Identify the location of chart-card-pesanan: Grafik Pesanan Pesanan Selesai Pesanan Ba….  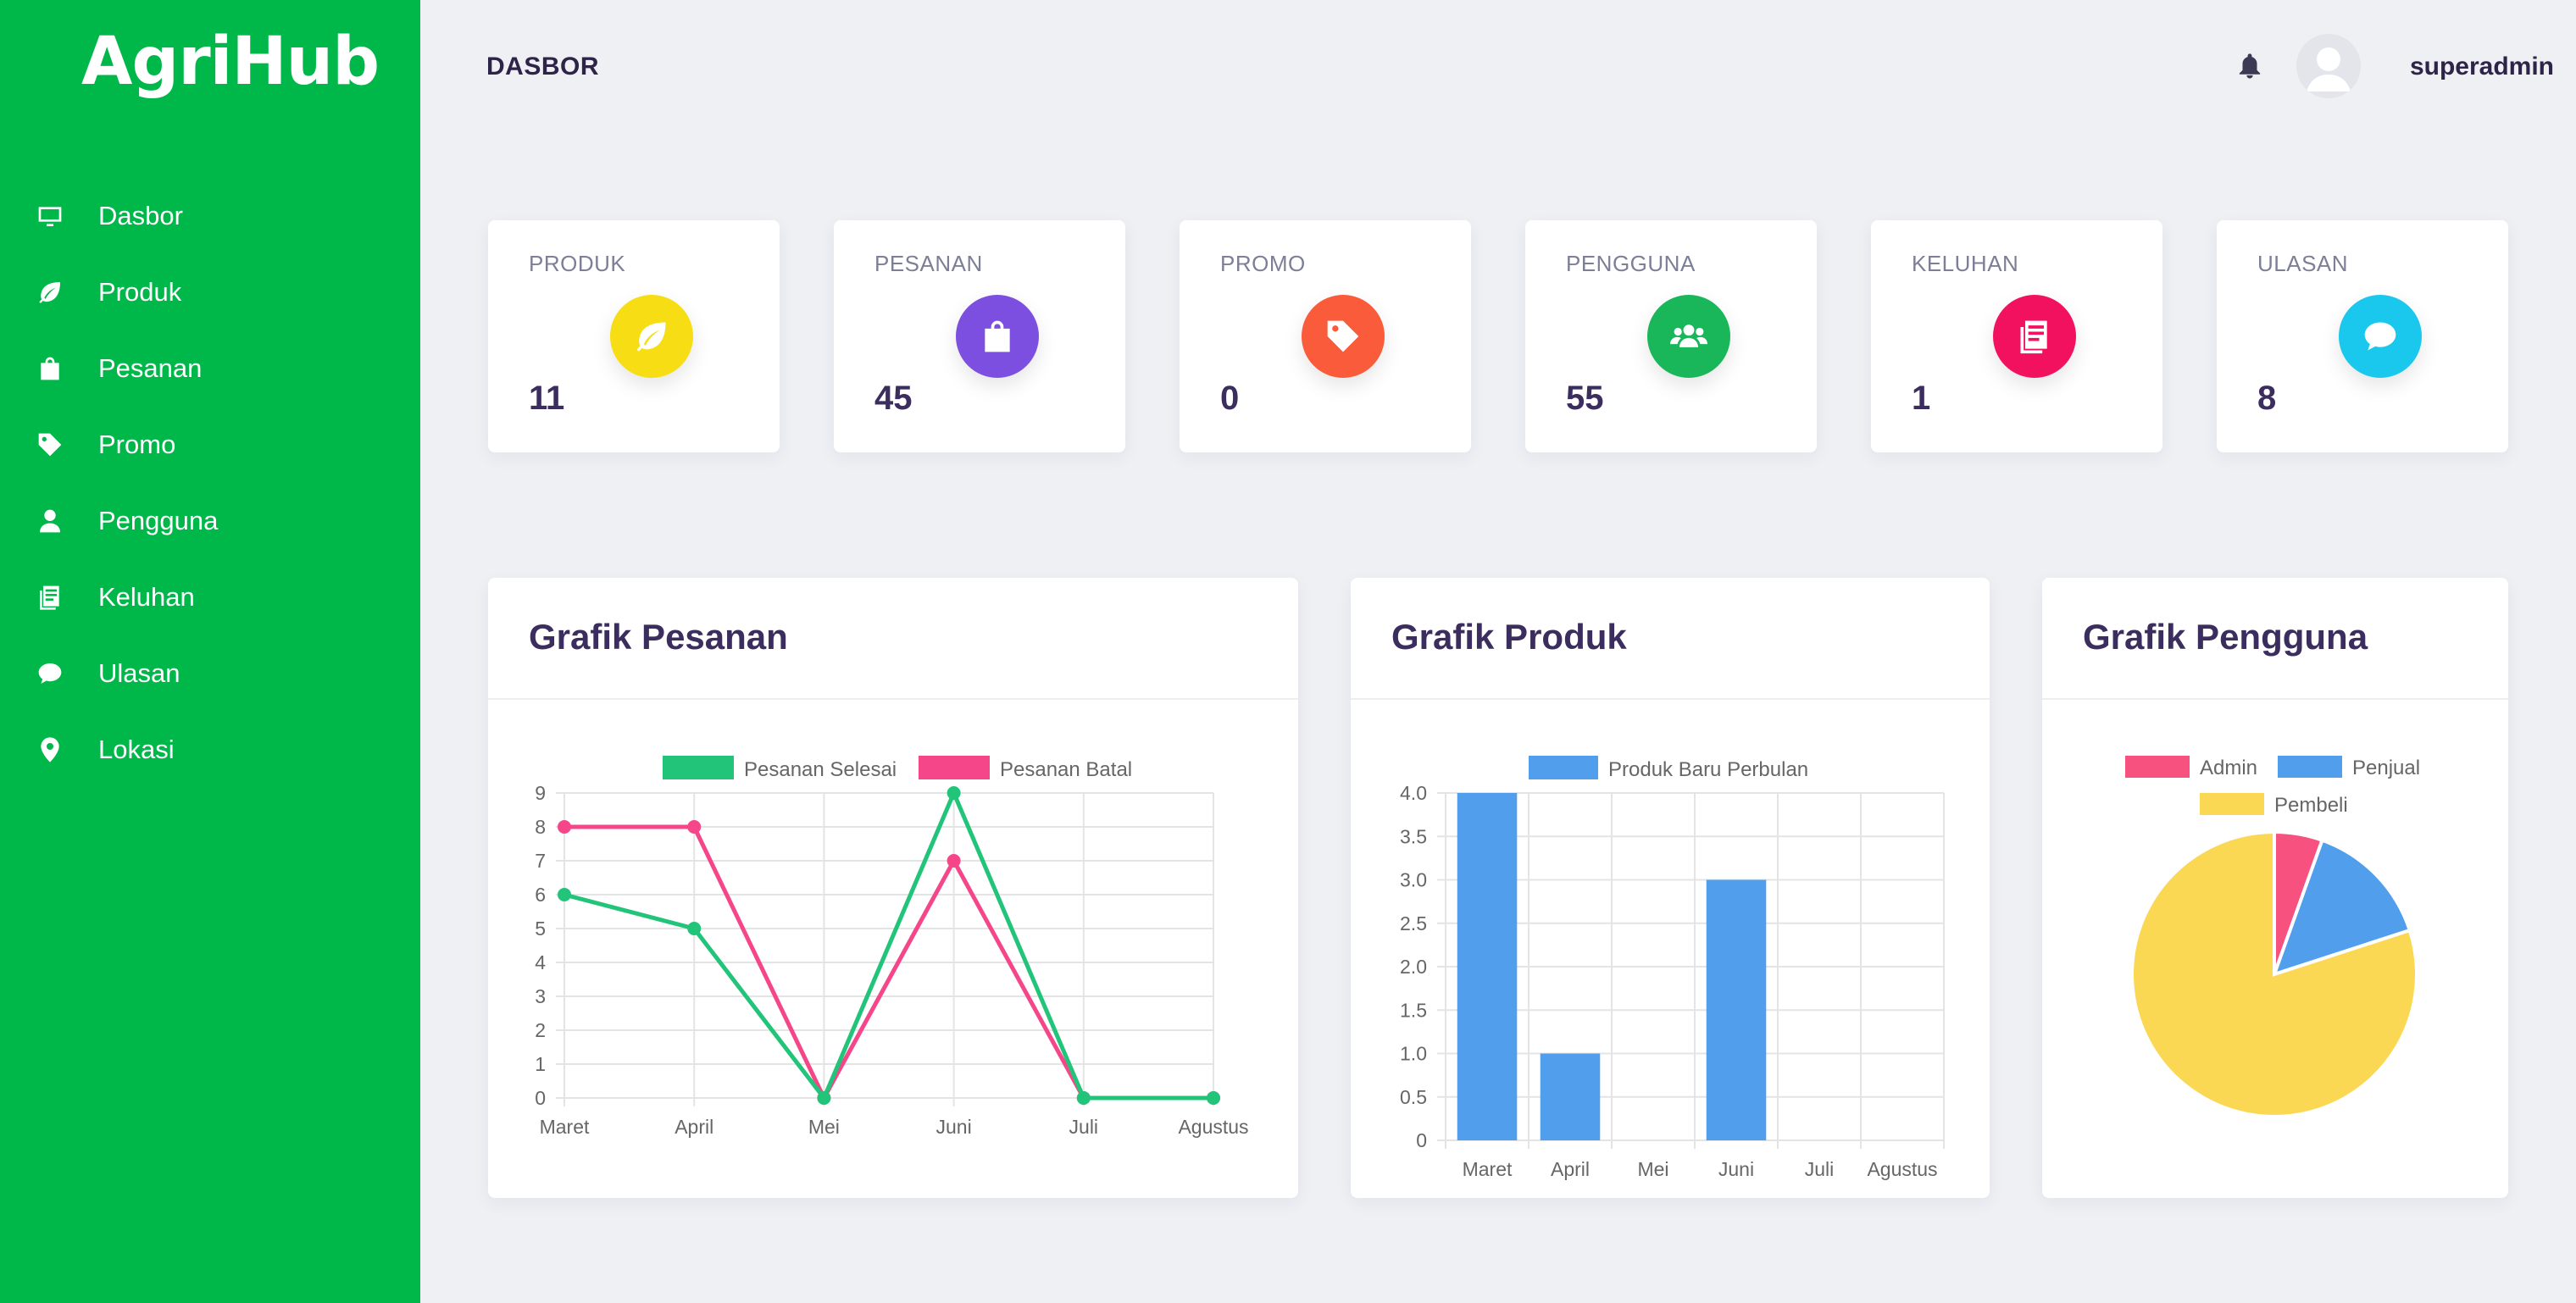
(893, 888).